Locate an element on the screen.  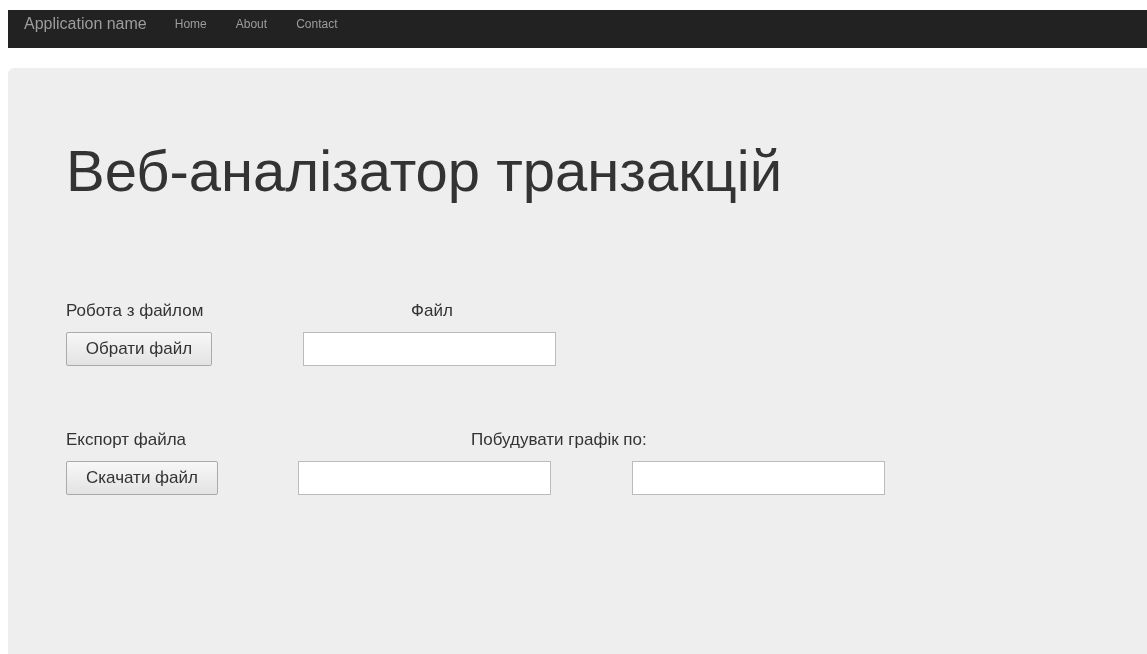
page-title: Веб-аналізатор транзакцій is located at coordinates (425, 171).